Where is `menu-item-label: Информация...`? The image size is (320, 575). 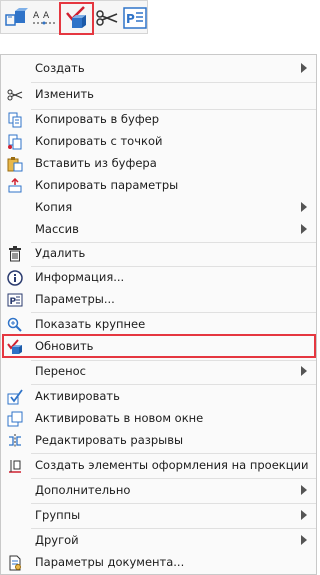
menu-item-label: Информация... is located at coordinates (80, 277).